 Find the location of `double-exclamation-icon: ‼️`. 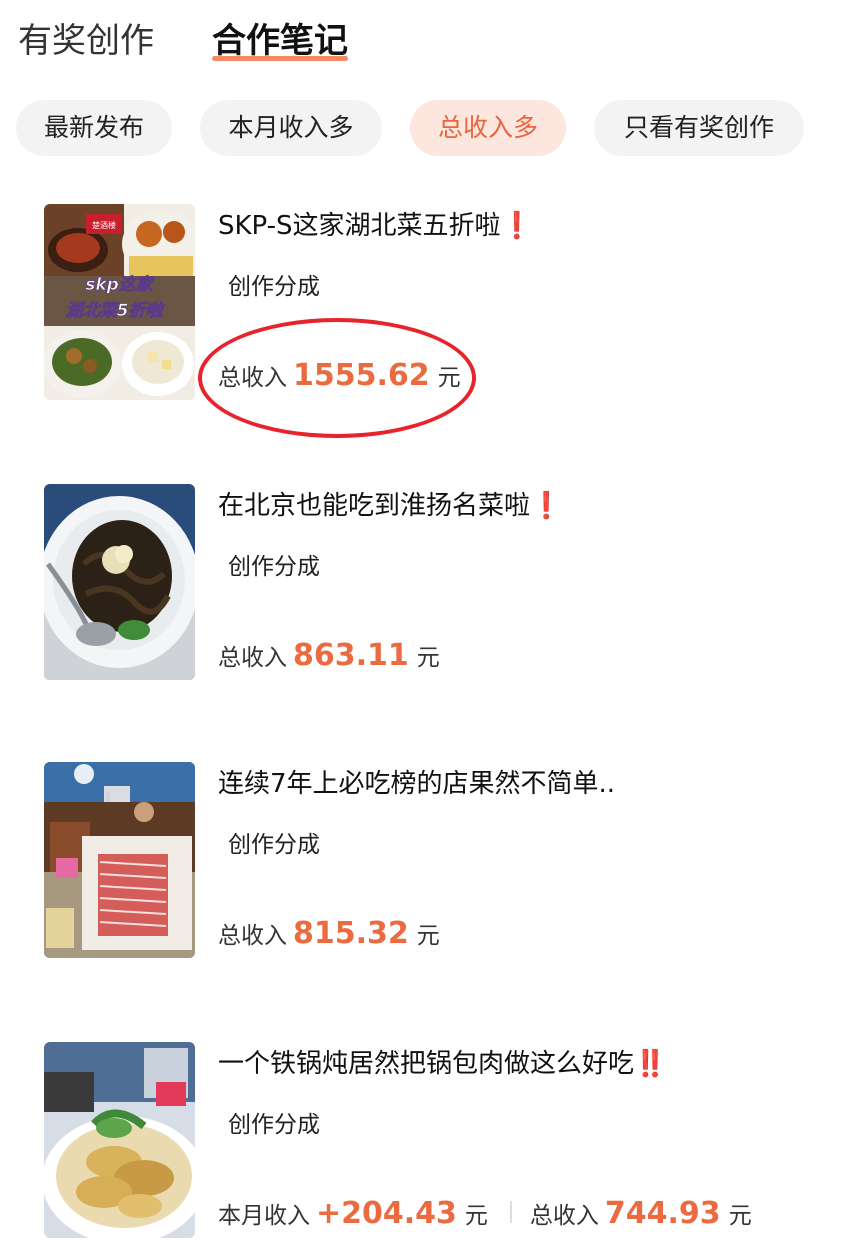

double-exclamation-icon: ‼️ is located at coordinates (650, 1064).